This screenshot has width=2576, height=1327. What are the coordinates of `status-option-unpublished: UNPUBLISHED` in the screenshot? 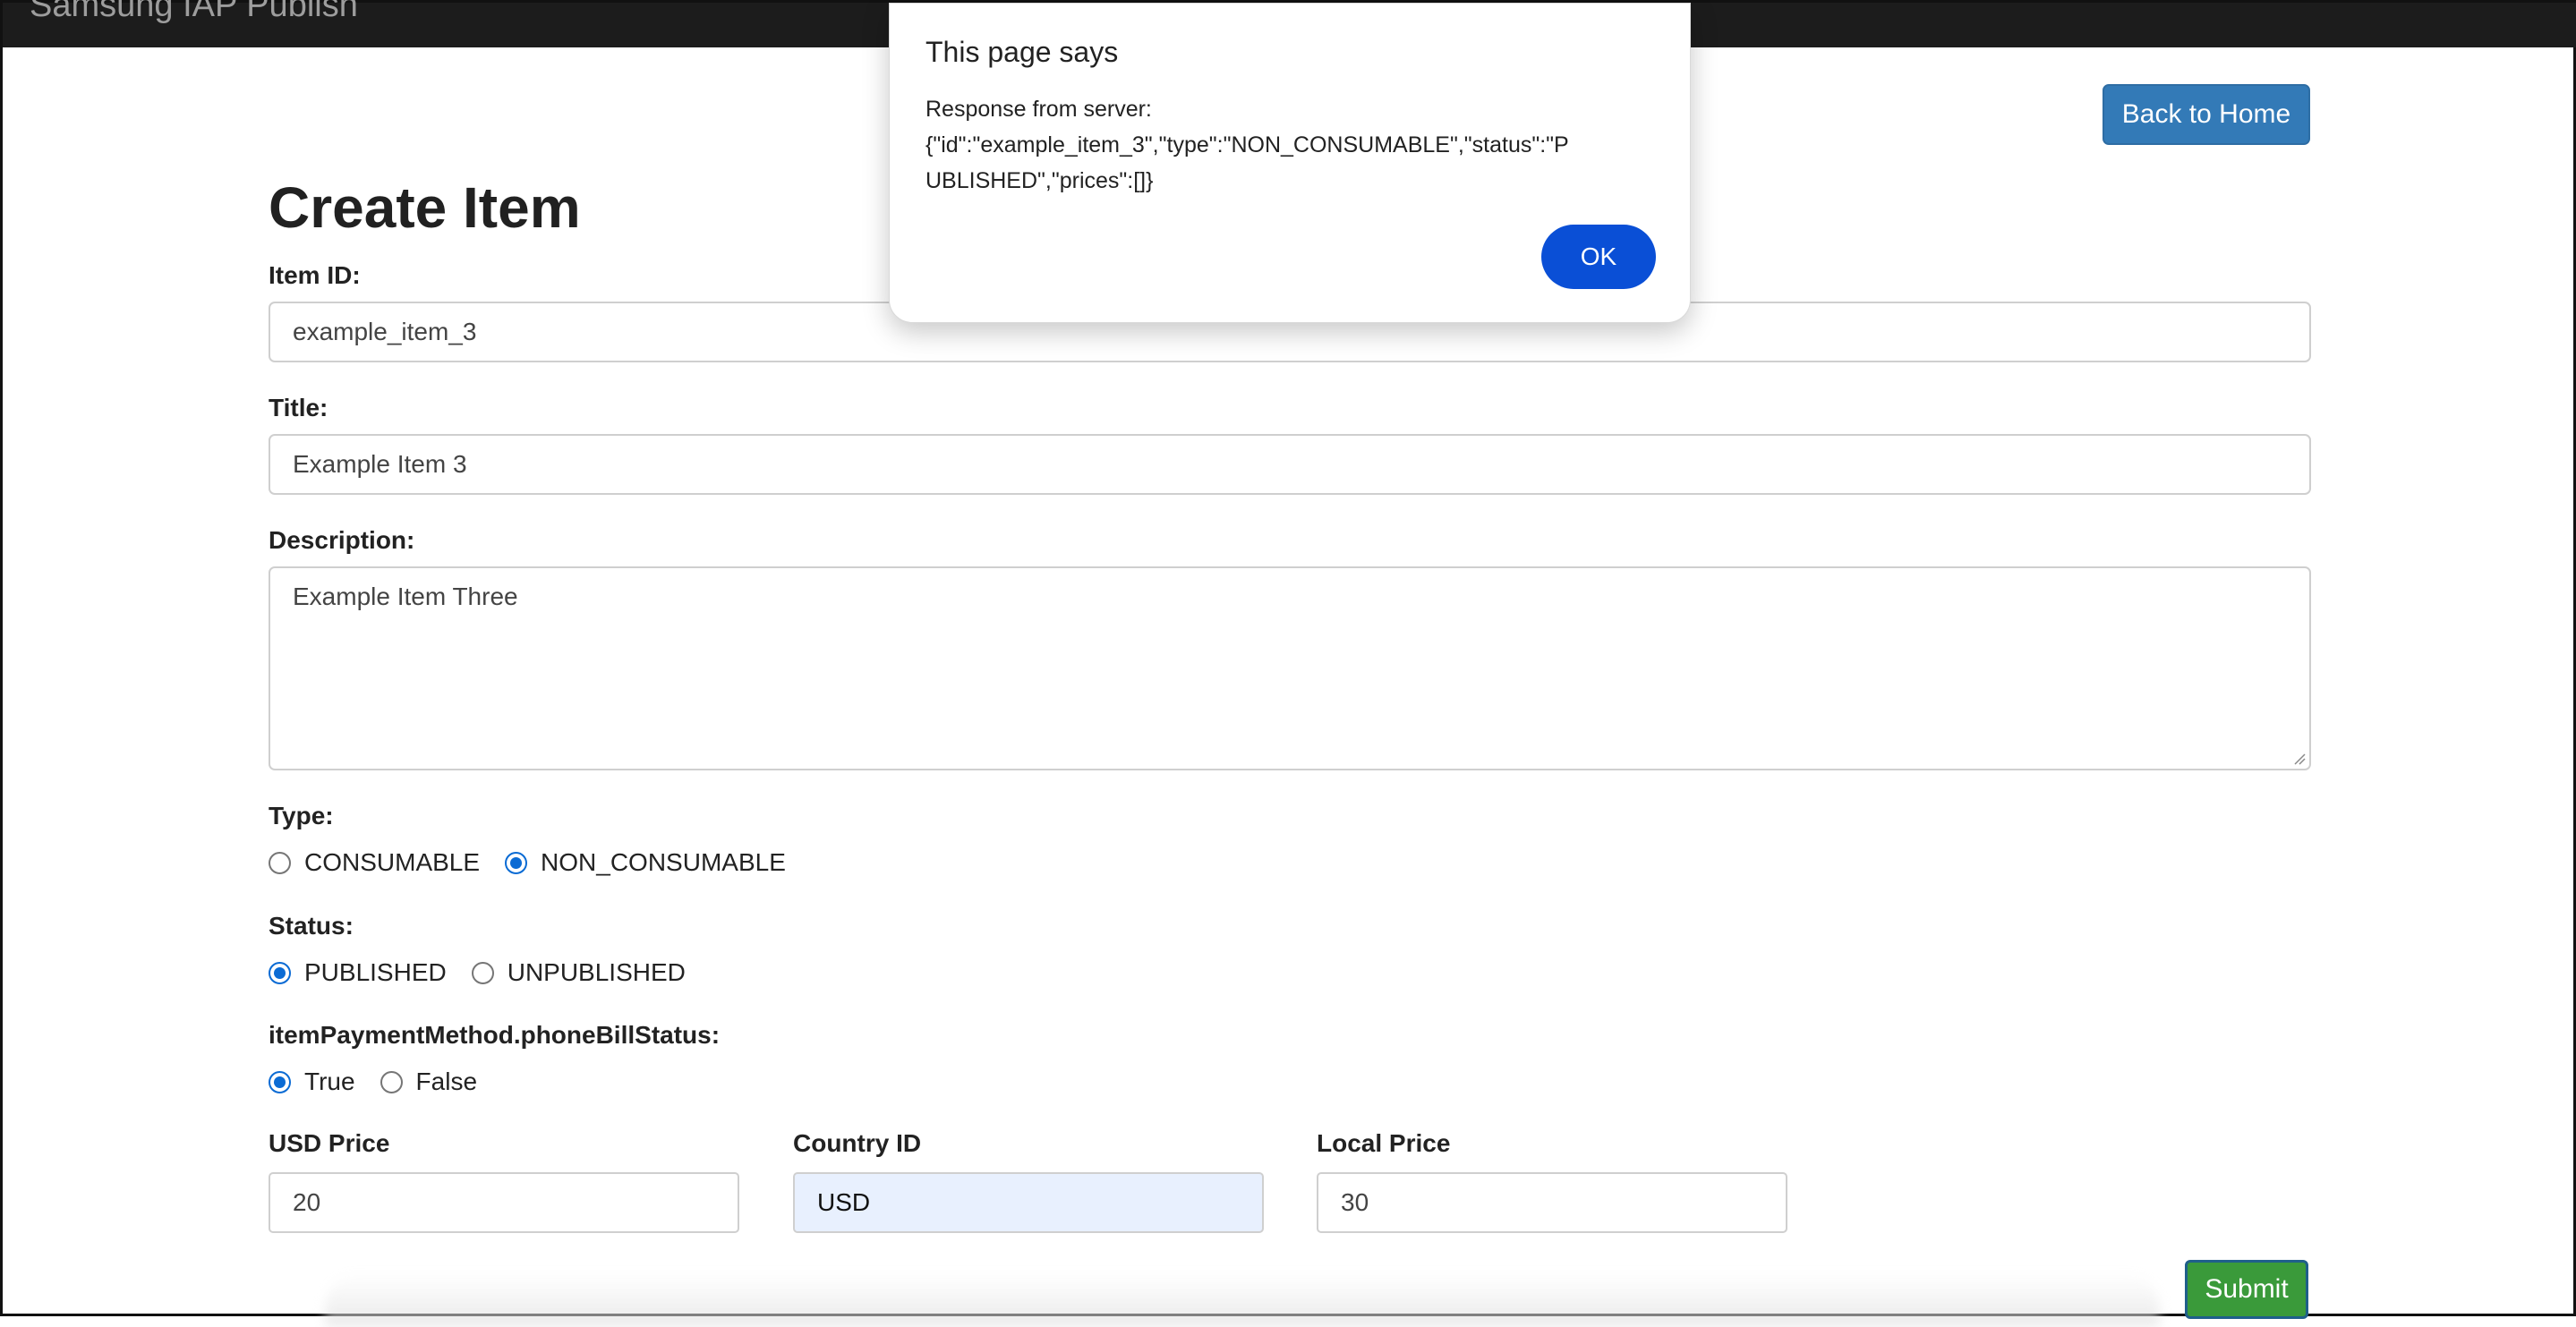 It's located at (578, 972).